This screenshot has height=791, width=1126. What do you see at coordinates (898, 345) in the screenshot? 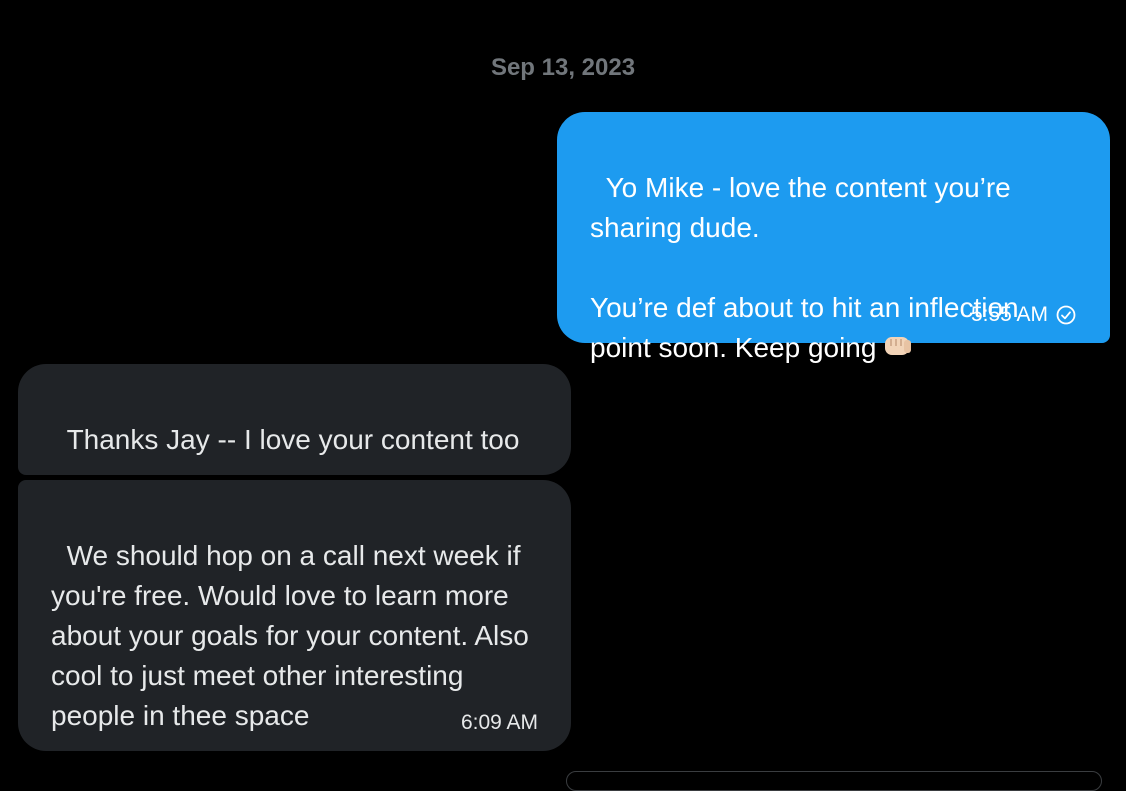
I see `fist-bump-icon` at bounding box center [898, 345].